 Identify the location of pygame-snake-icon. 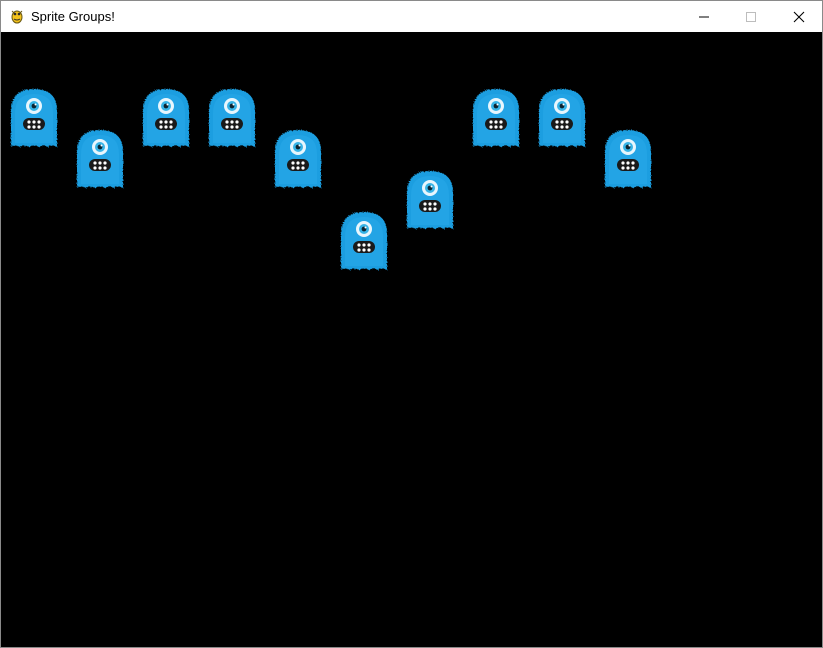
(17, 16).